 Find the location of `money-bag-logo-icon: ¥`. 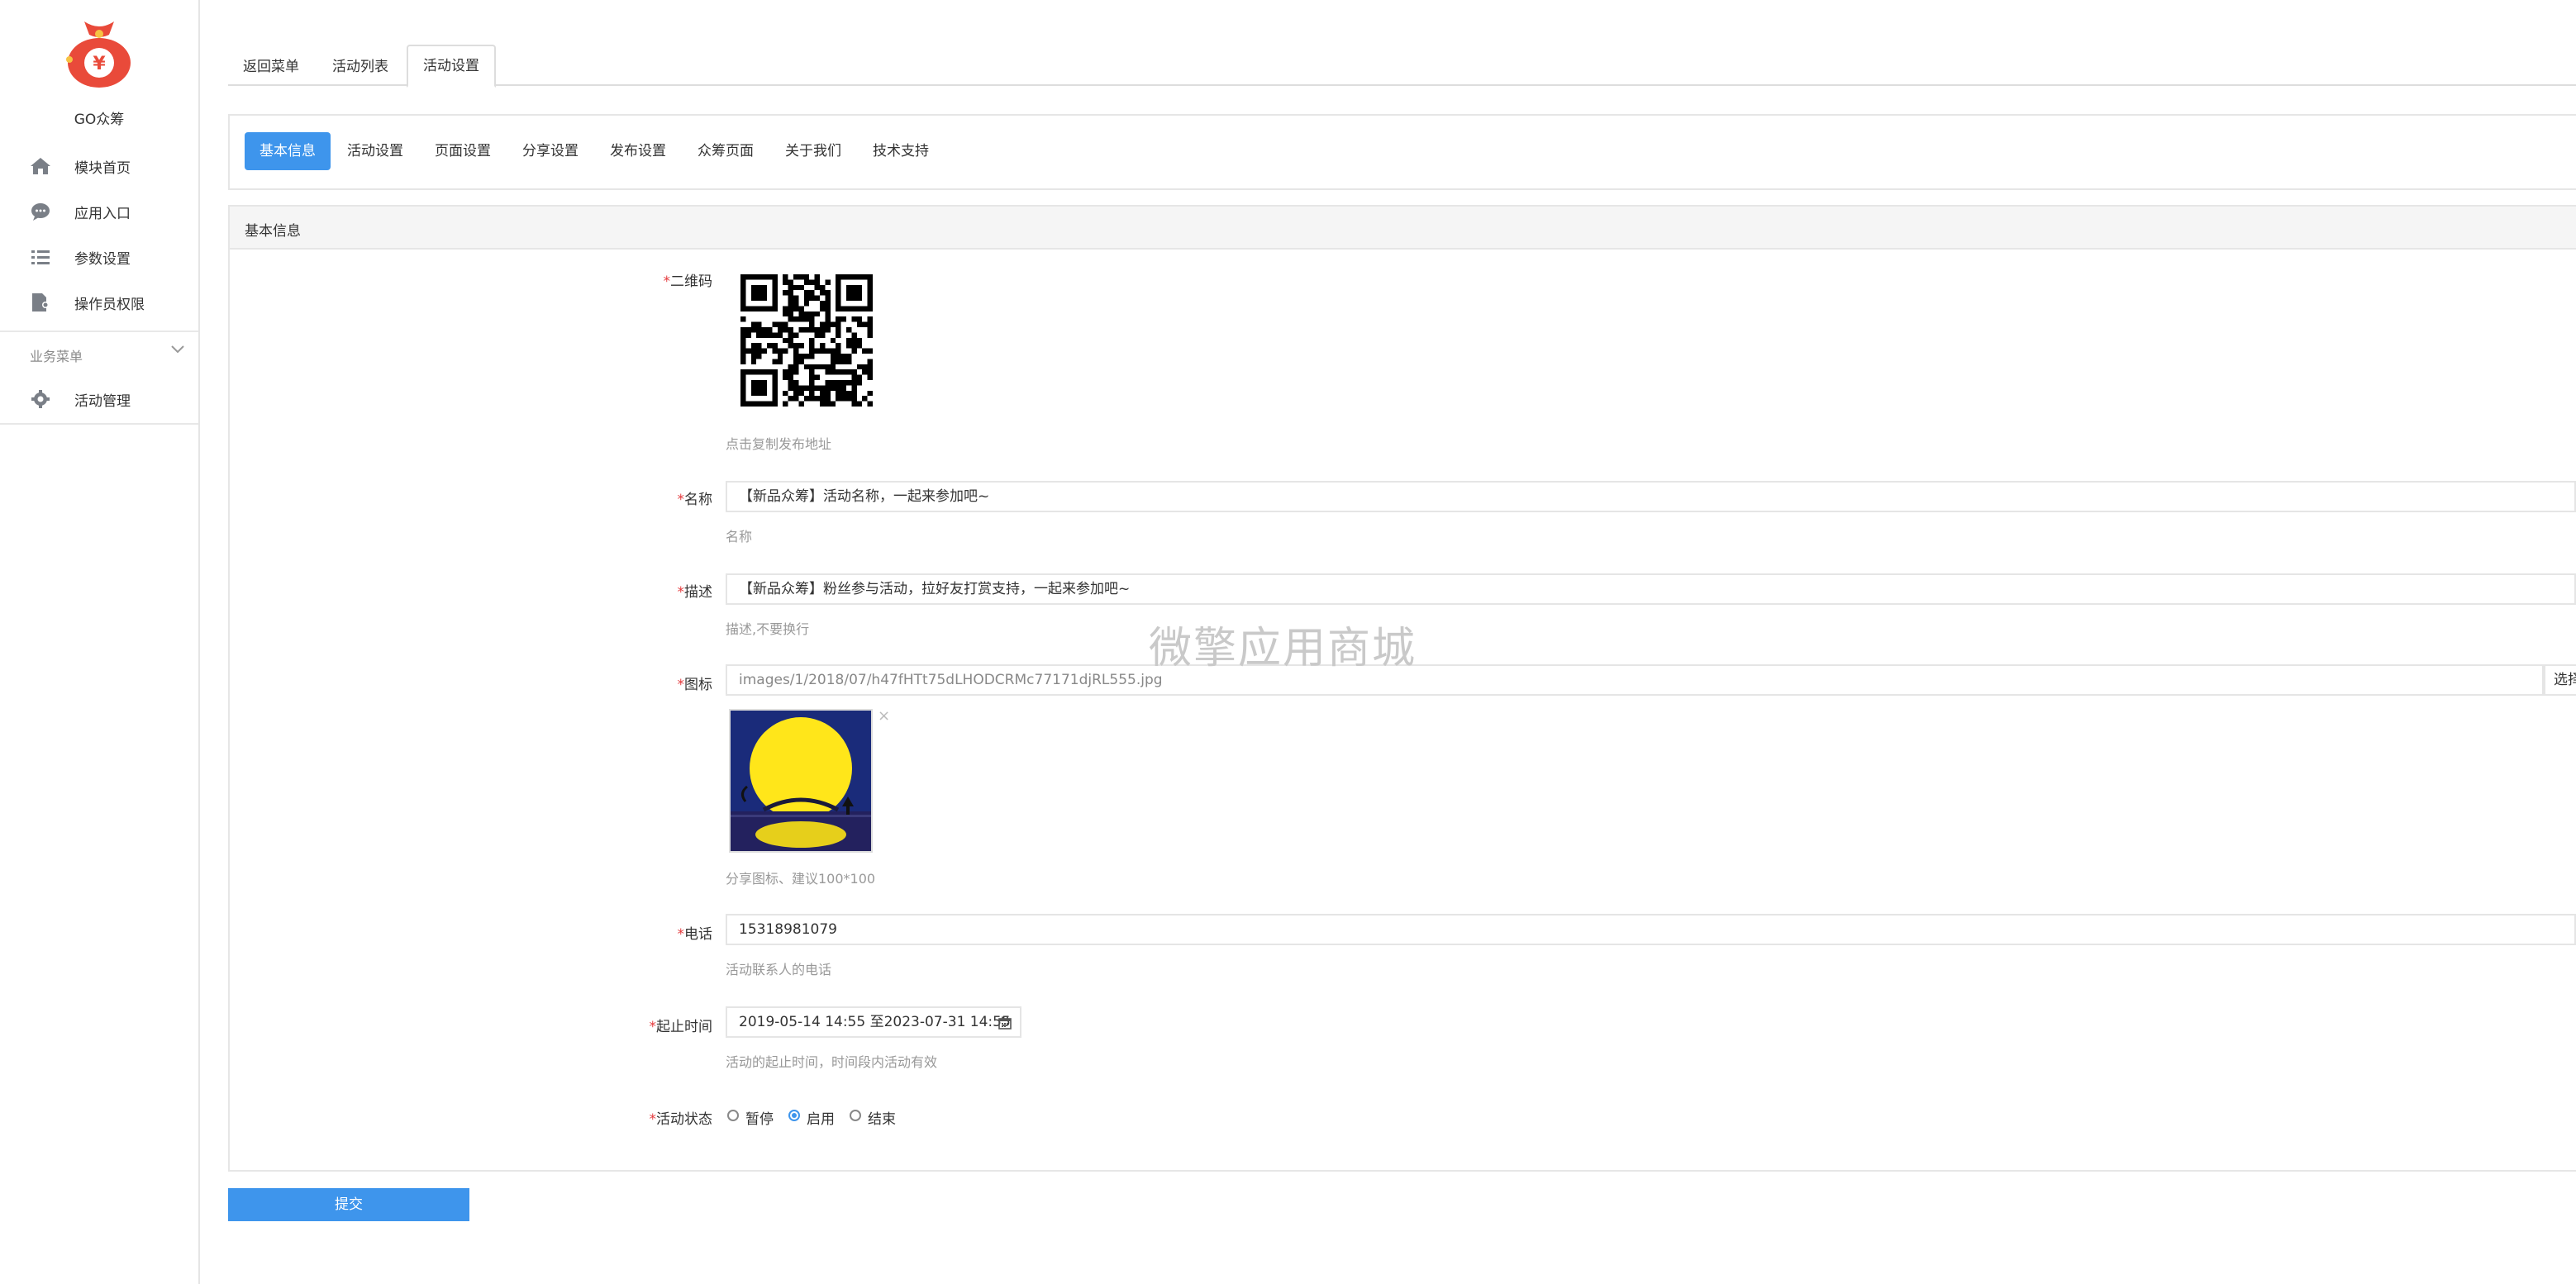

money-bag-logo-icon: ¥ is located at coordinates (99, 55).